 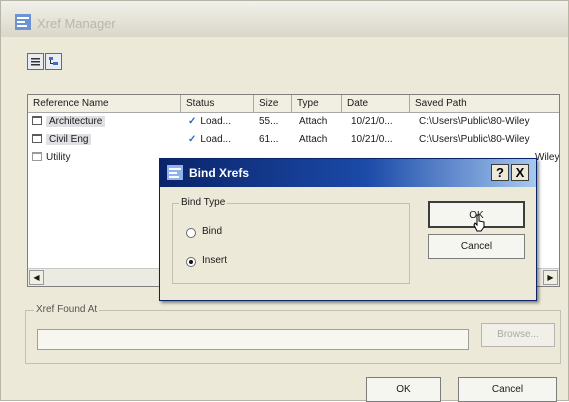 What do you see at coordinates (348, 173) in the screenshot?
I see `dialog-titlebar: Bind Xrefs ? X` at bounding box center [348, 173].